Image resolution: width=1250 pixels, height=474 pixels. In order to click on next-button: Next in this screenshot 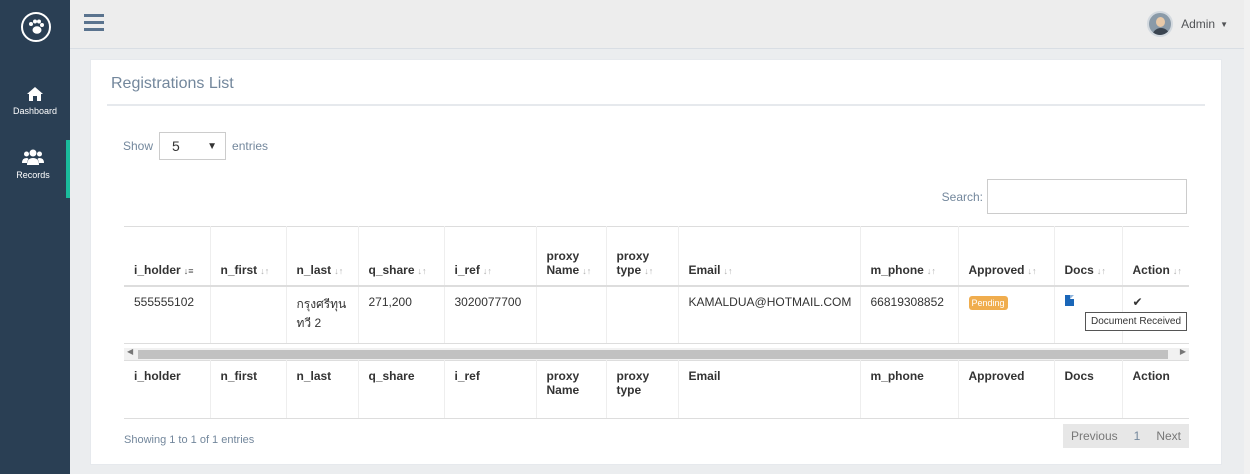, I will do `click(1168, 436)`.